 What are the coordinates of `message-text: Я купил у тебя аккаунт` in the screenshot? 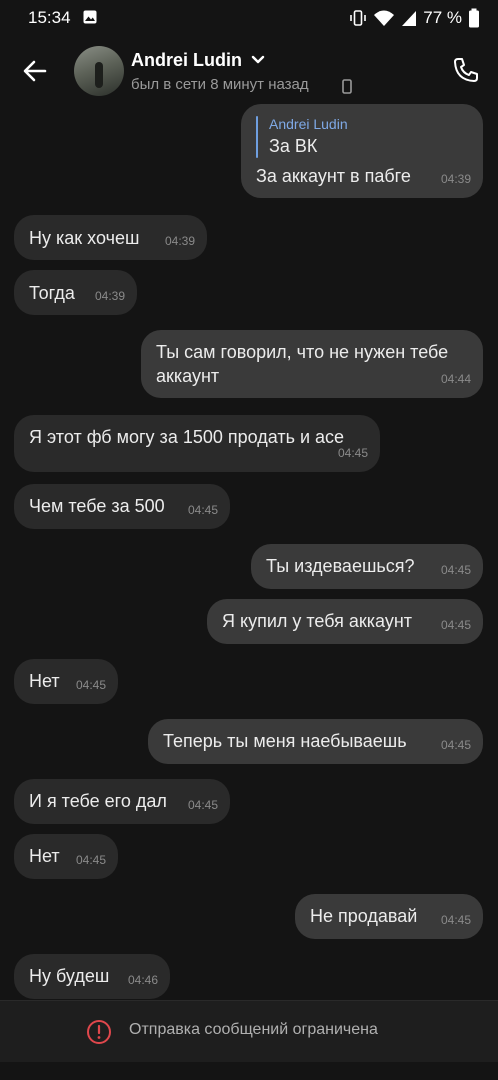 It's located at (317, 621).